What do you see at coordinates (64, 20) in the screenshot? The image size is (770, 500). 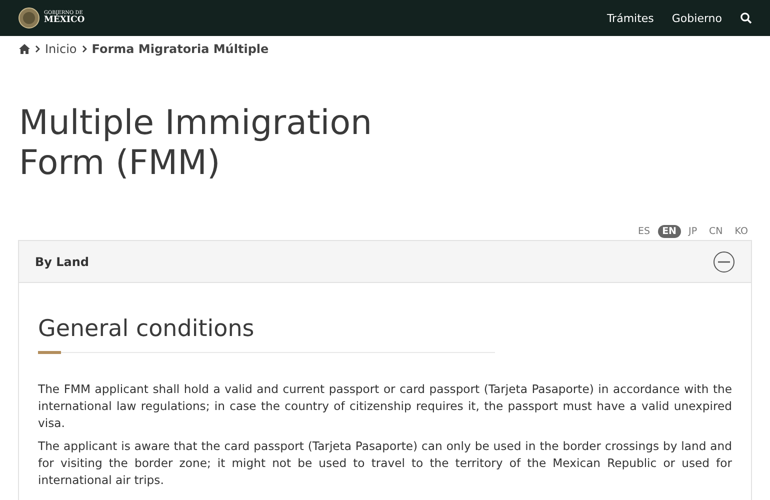 I see `logo-title: MÉXICO` at bounding box center [64, 20].